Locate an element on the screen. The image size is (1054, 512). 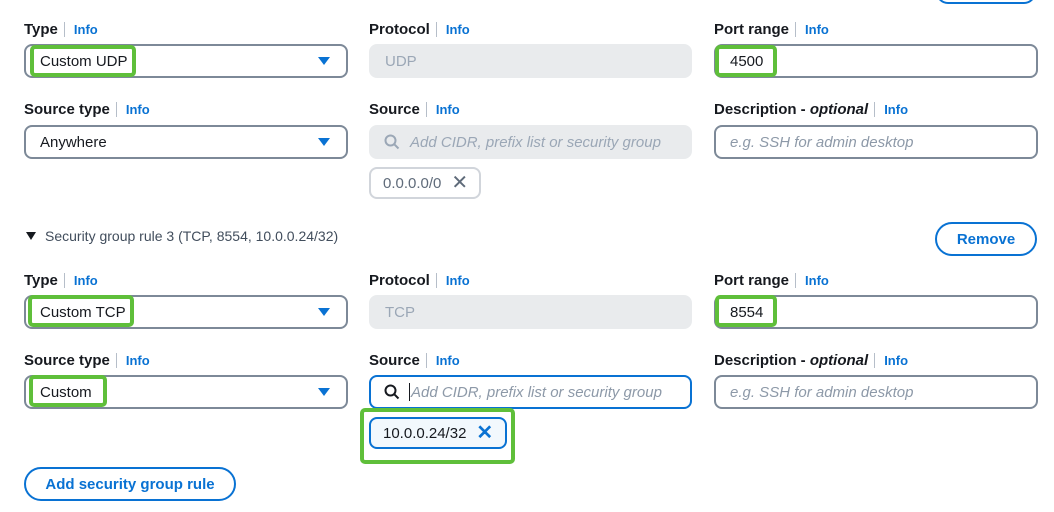
protocol-field: TCP is located at coordinates (530, 312).